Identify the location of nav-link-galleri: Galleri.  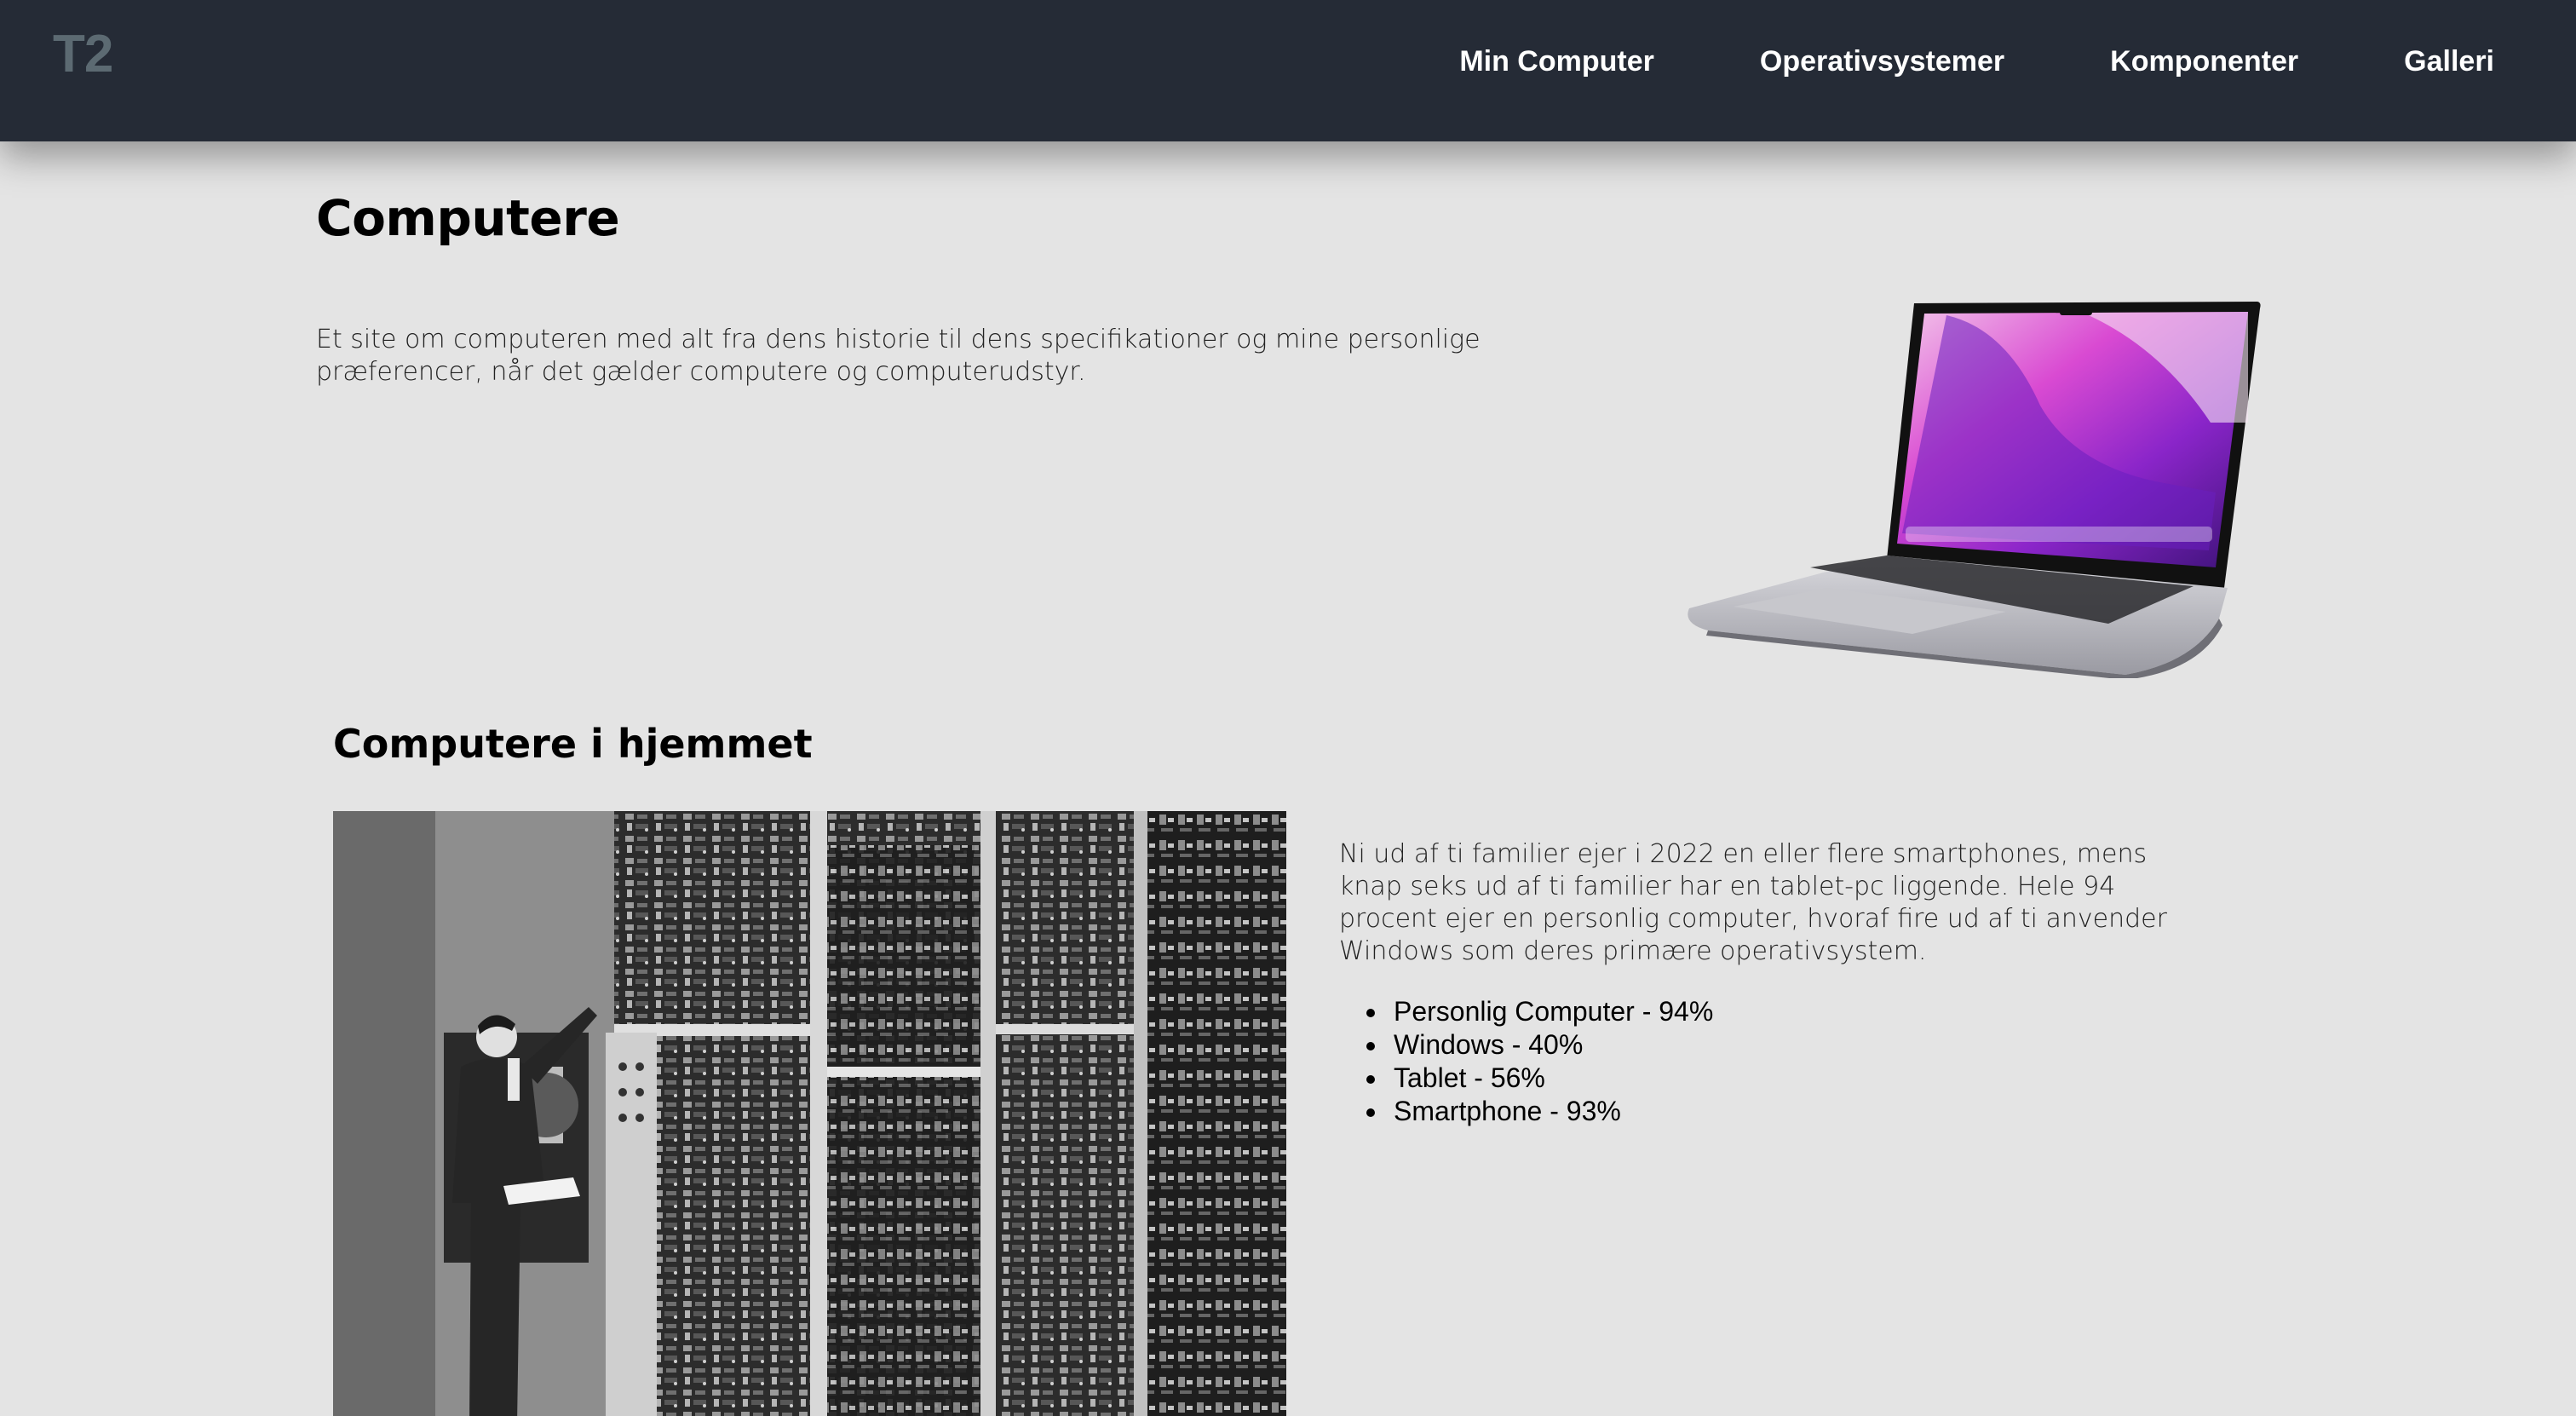
(2449, 61).